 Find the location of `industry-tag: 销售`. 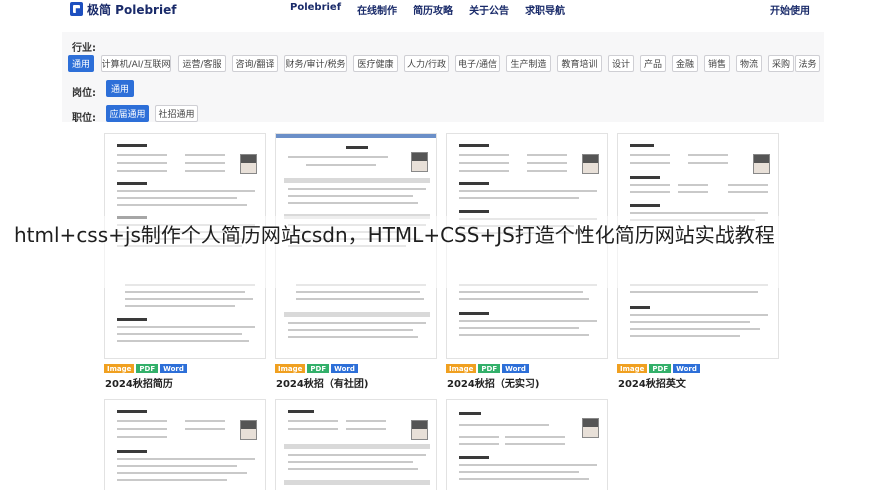

industry-tag: 销售 is located at coordinates (717, 63).